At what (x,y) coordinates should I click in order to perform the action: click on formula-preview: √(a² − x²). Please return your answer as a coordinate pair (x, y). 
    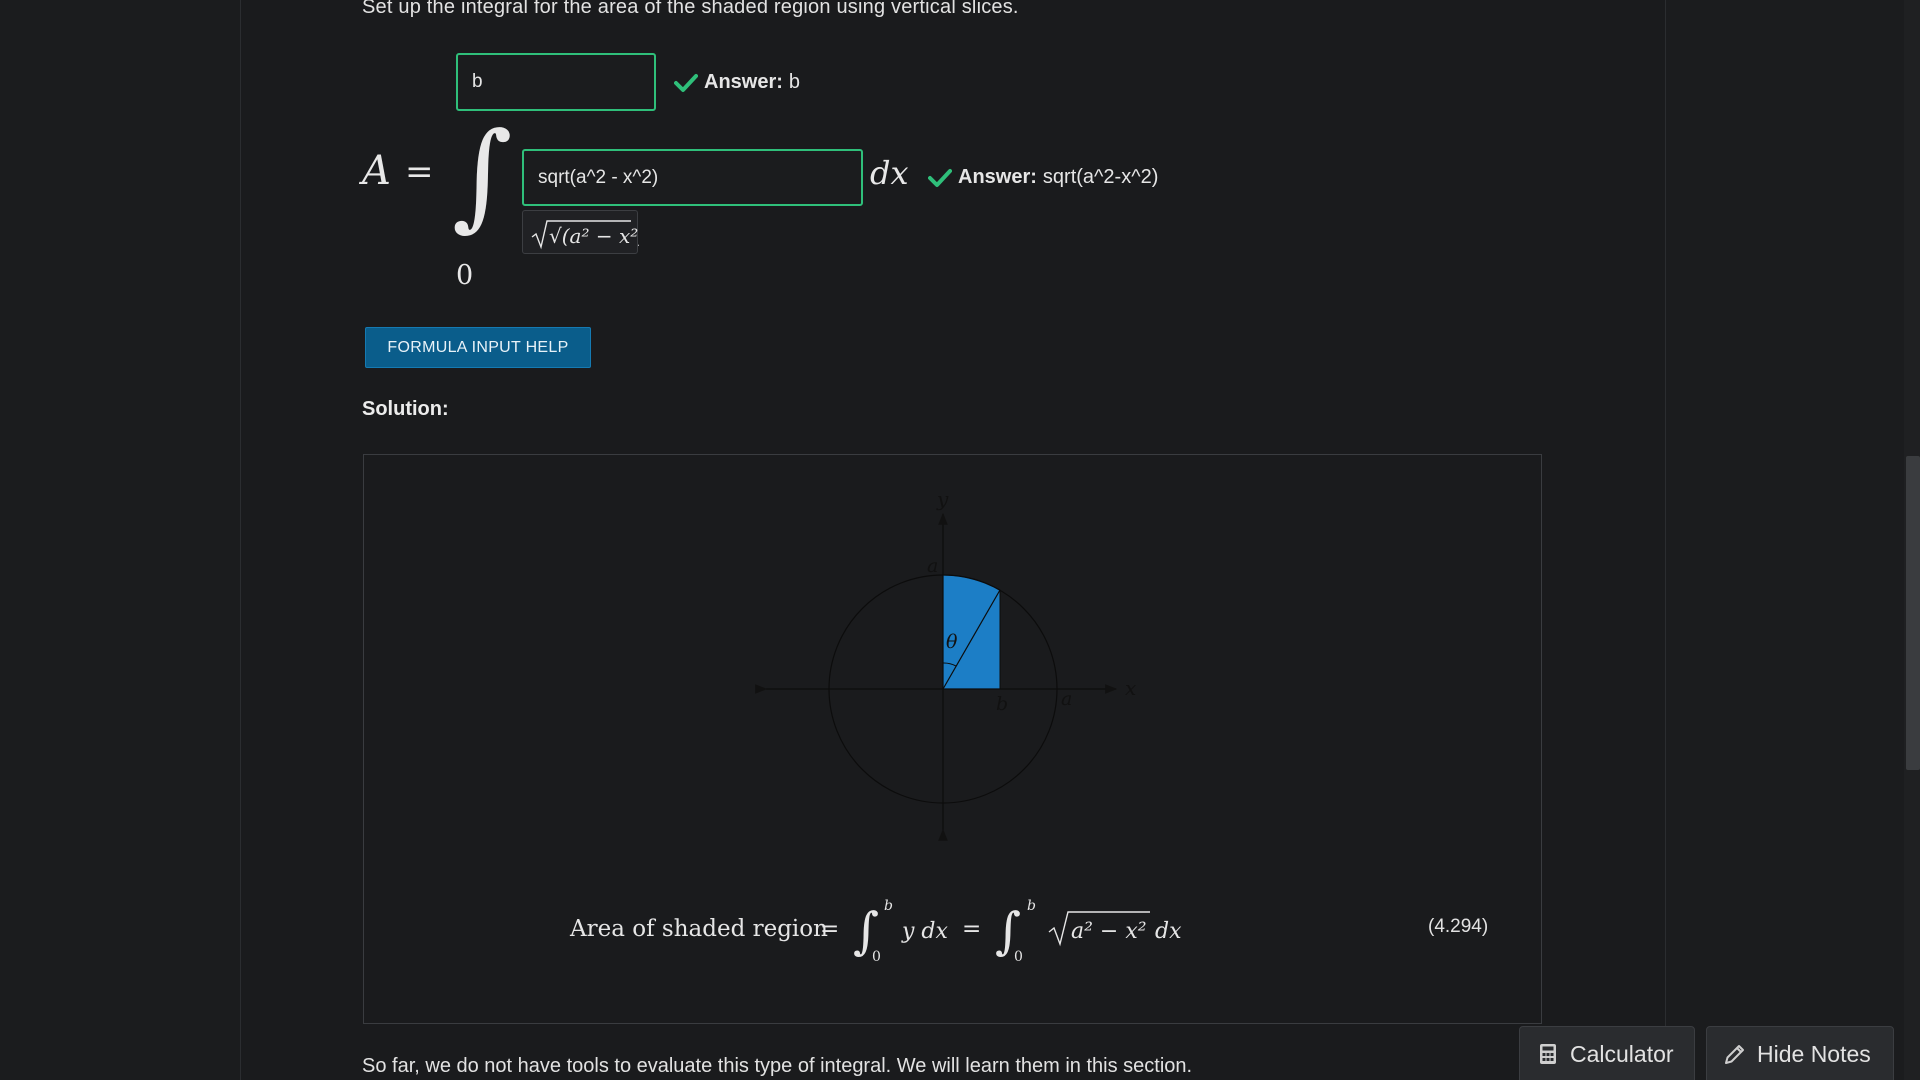
    Looking at the image, I should click on (584, 232).